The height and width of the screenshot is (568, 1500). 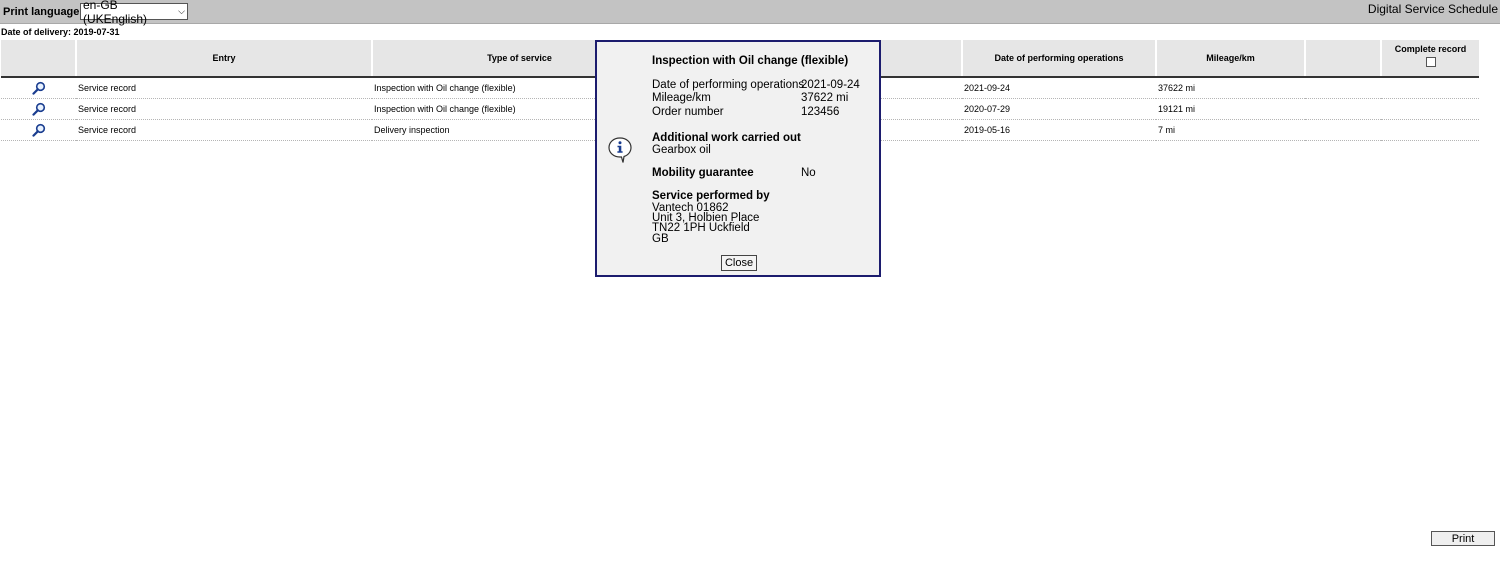 I want to click on column-header-icon, so click(x=39, y=59).